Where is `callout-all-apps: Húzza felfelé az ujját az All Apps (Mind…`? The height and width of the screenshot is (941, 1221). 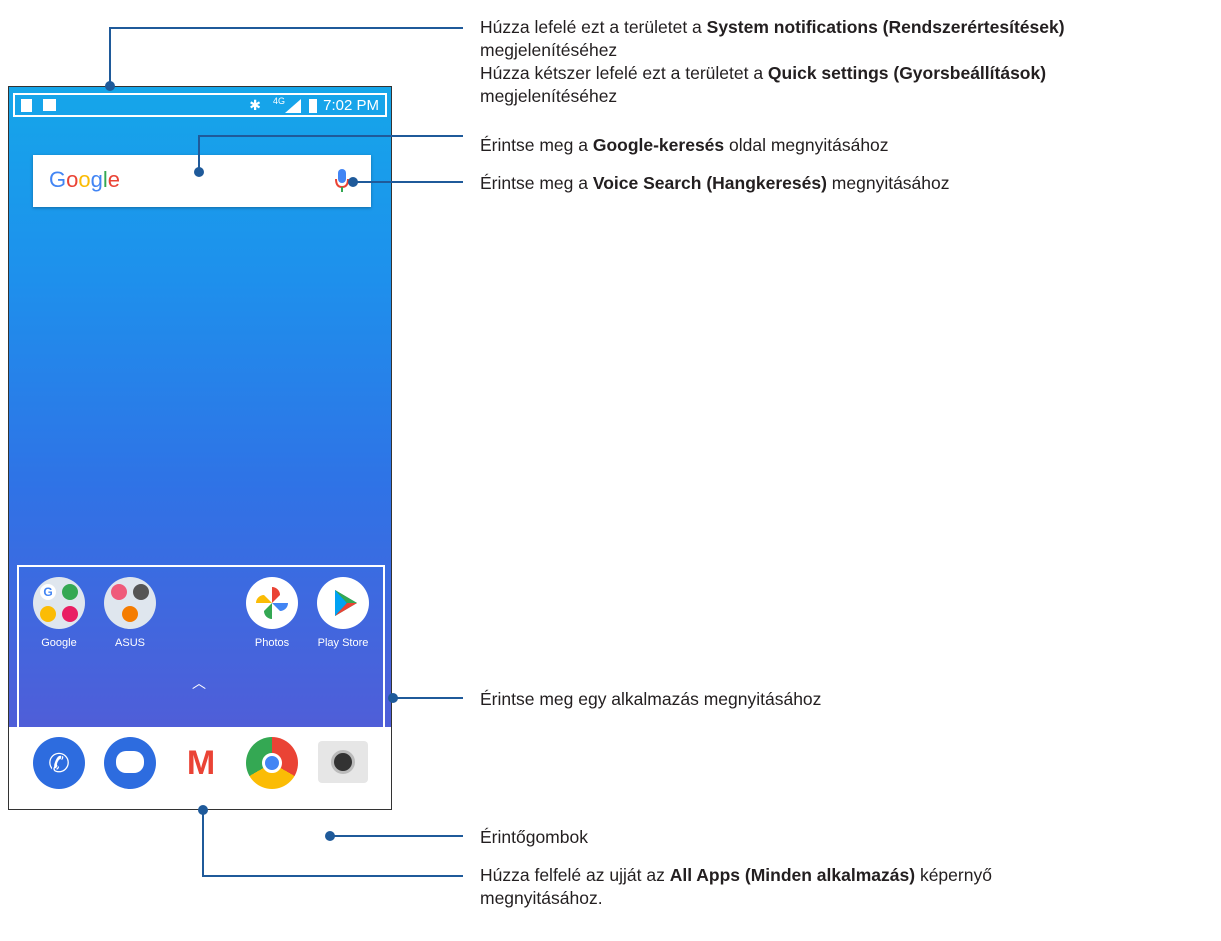 callout-all-apps: Húzza felfelé az ujját az All Apps (Mind… is located at coordinates (736, 887).